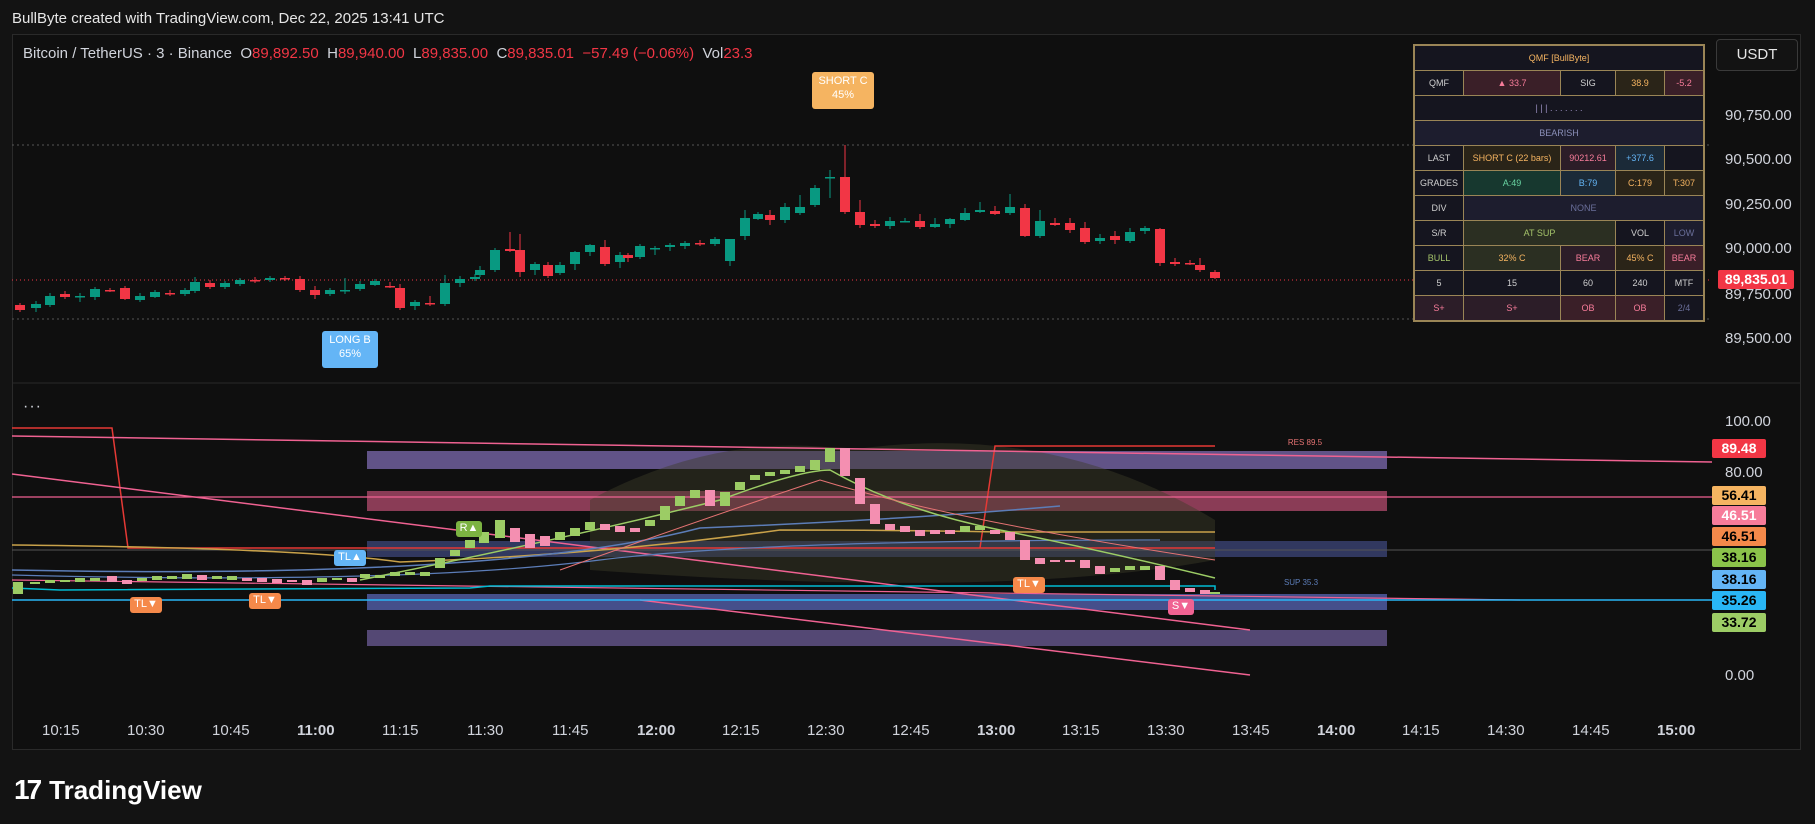 This screenshot has height=824, width=1815. What do you see at coordinates (1512, 258) in the screenshot?
I see `bull-value: 32% C` at bounding box center [1512, 258].